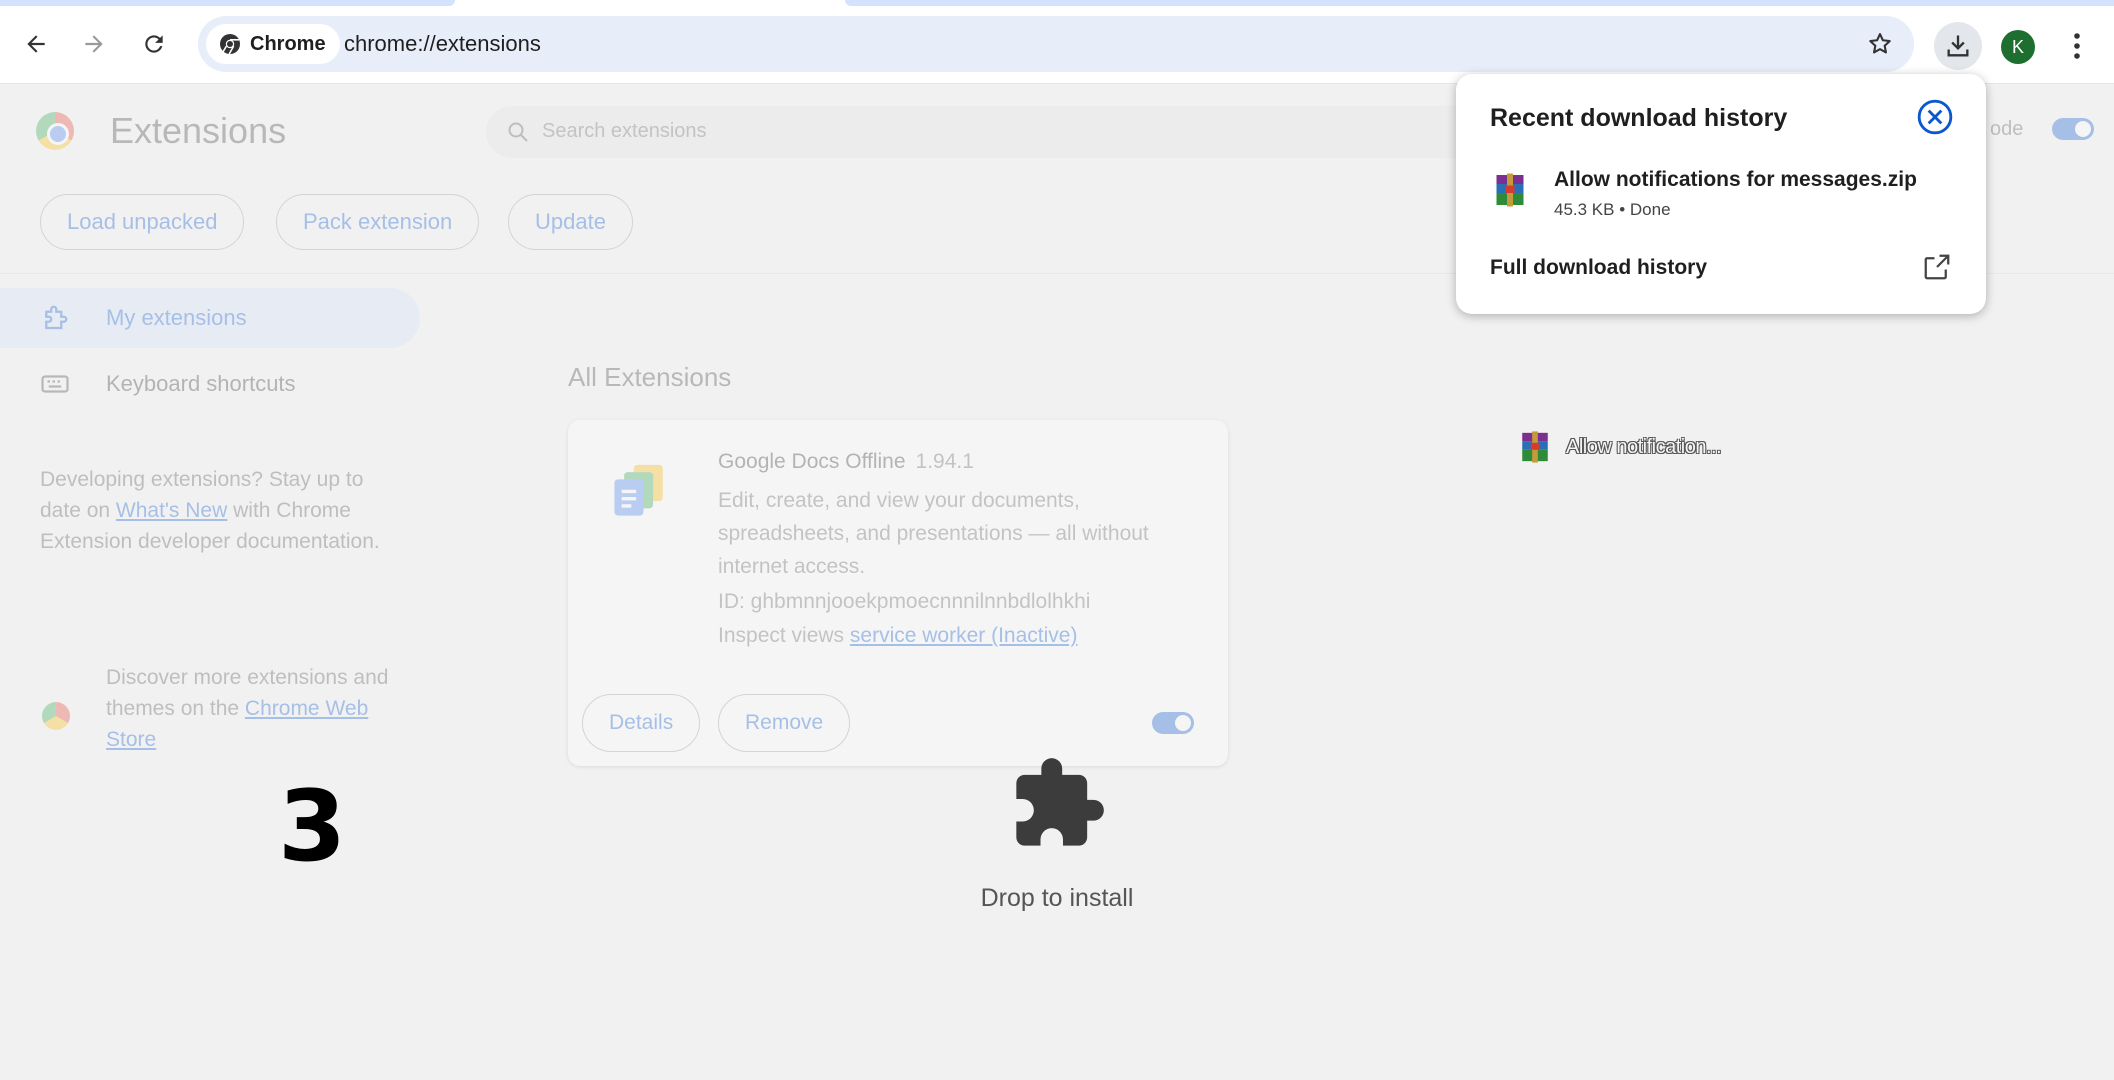 The width and height of the screenshot is (2114, 1080). What do you see at coordinates (56, 317) in the screenshot?
I see `puzzle-outline-icon` at bounding box center [56, 317].